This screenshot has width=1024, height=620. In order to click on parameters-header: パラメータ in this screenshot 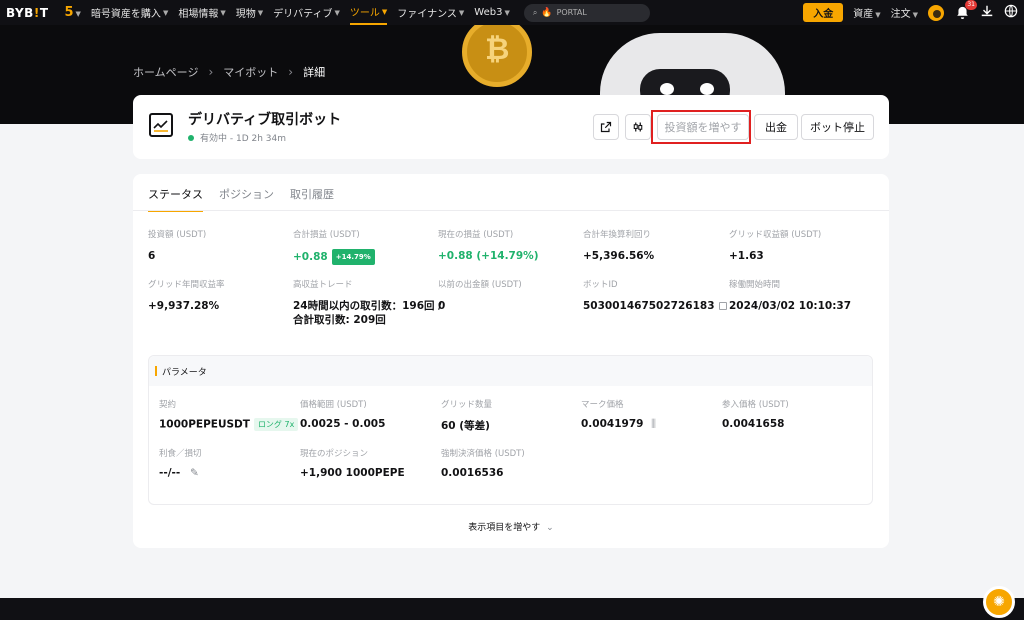, I will do `click(510, 371)`.